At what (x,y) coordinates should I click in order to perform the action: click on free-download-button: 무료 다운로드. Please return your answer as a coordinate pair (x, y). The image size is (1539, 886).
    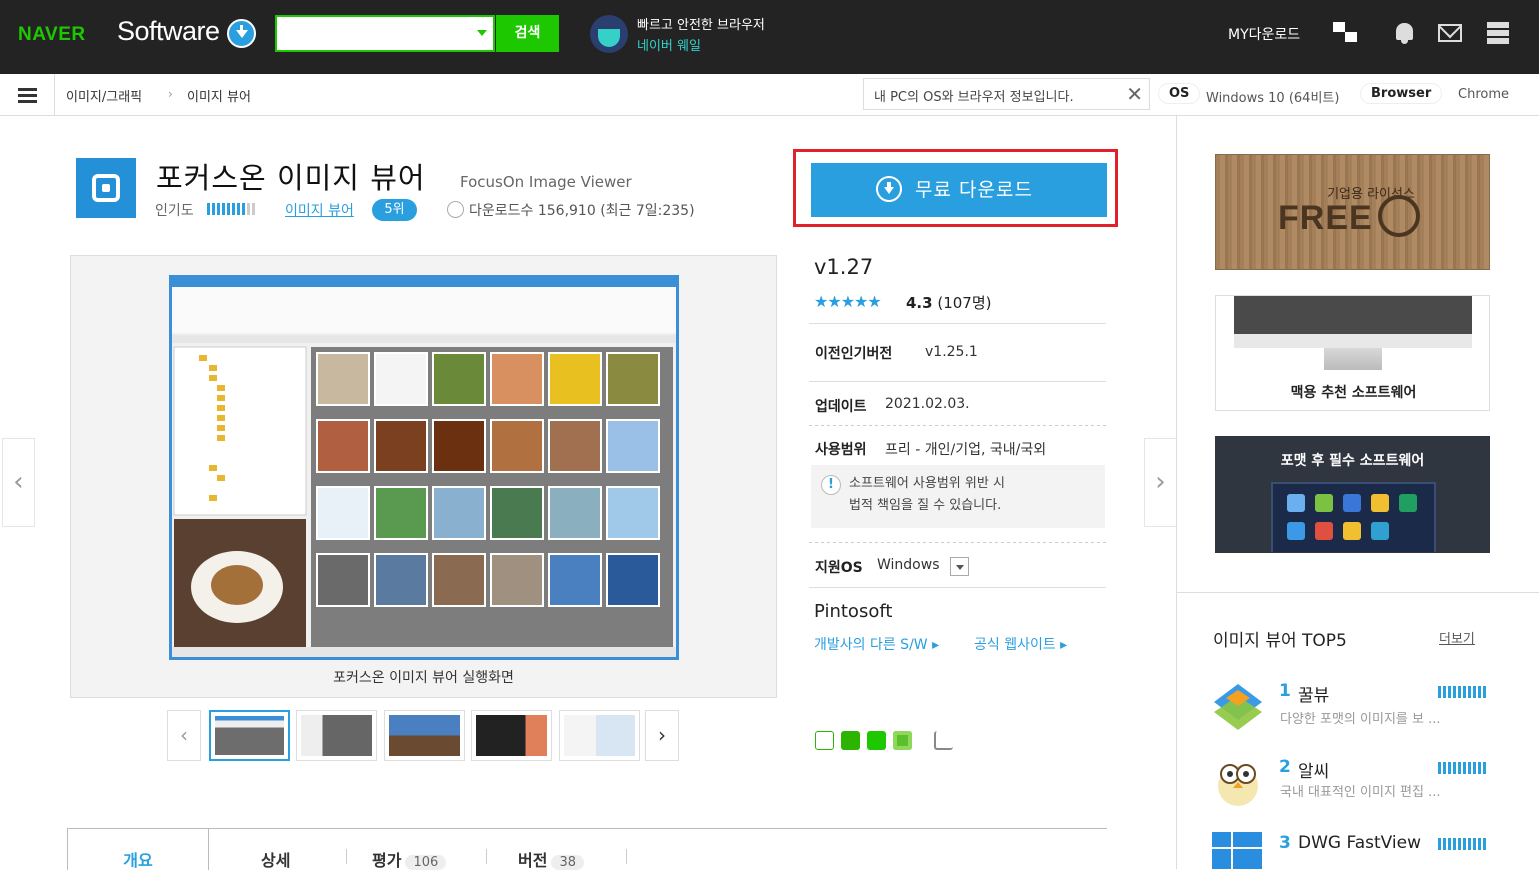
    Looking at the image, I should click on (959, 190).